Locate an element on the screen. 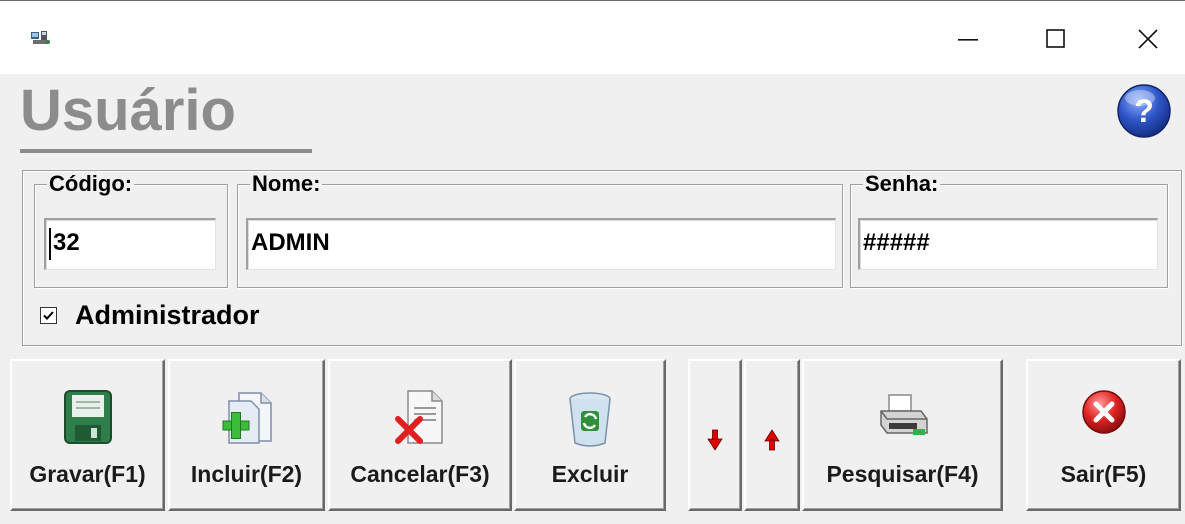 The height and width of the screenshot is (524, 1185). arrow-down-icon is located at coordinates (715, 442).